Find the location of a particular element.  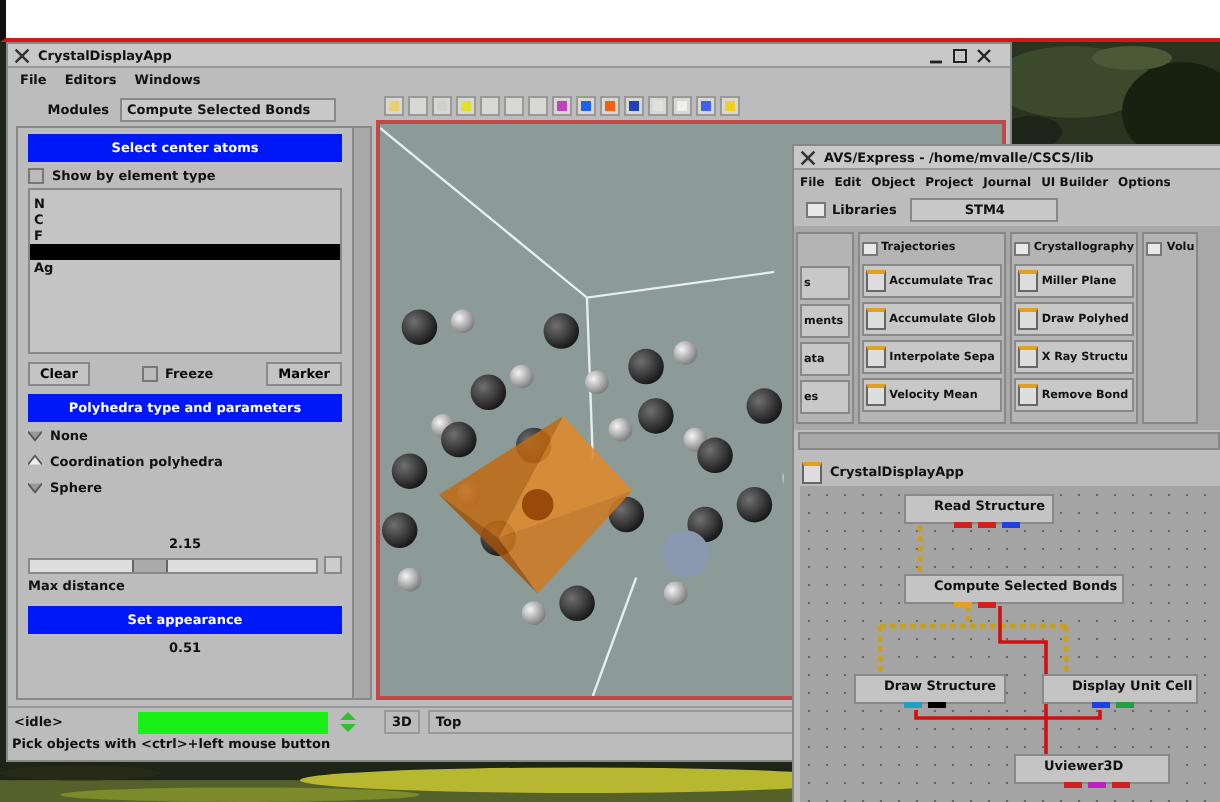

square-icon is located at coordinates (586, 106).